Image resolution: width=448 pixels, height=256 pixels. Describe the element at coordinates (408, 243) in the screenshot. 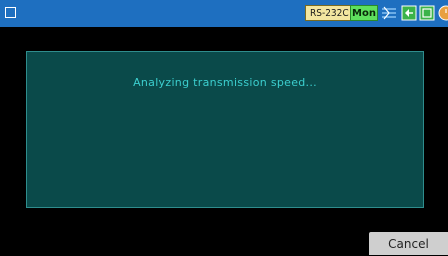

I see `cancel-button: Cancel` at that location.